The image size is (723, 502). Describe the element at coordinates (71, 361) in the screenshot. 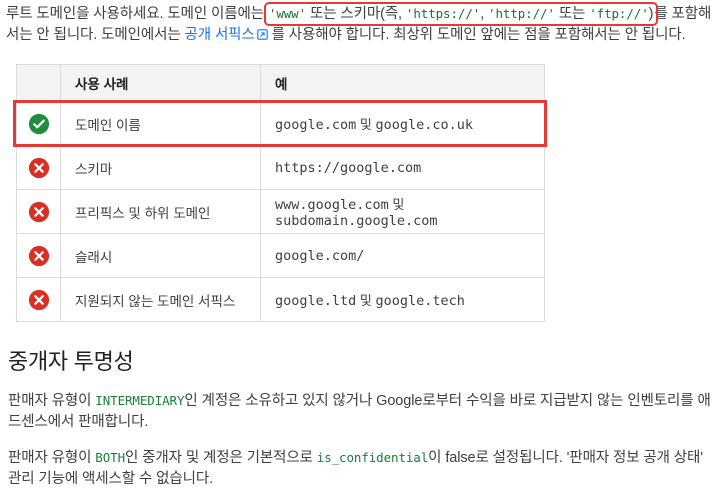

I see `page-title: 중개자 투명성` at that location.